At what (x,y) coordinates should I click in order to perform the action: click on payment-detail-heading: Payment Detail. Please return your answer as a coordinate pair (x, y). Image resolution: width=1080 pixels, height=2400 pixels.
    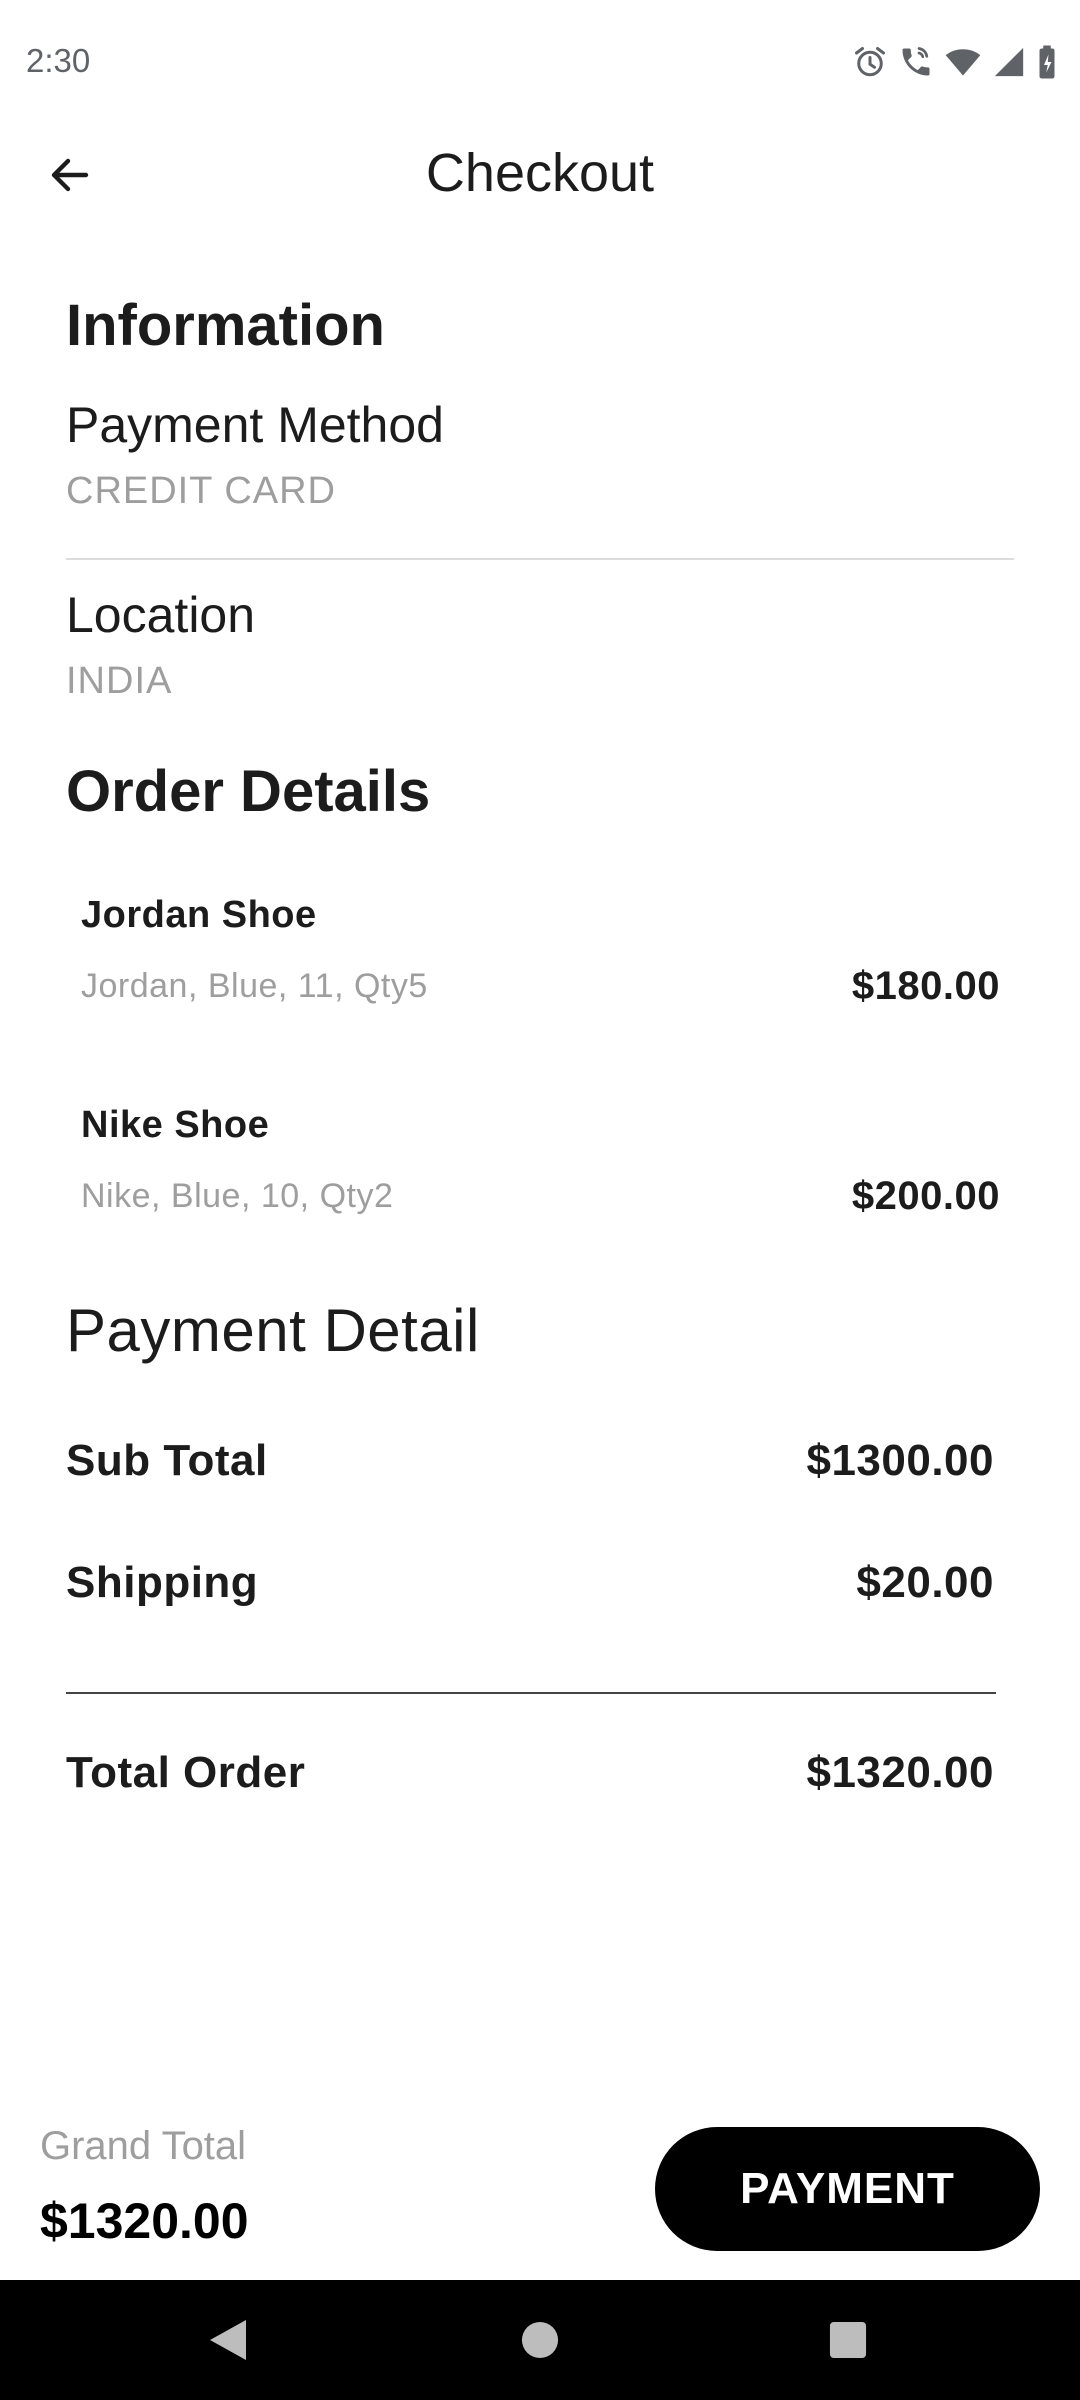
    Looking at the image, I should click on (273, 1330).